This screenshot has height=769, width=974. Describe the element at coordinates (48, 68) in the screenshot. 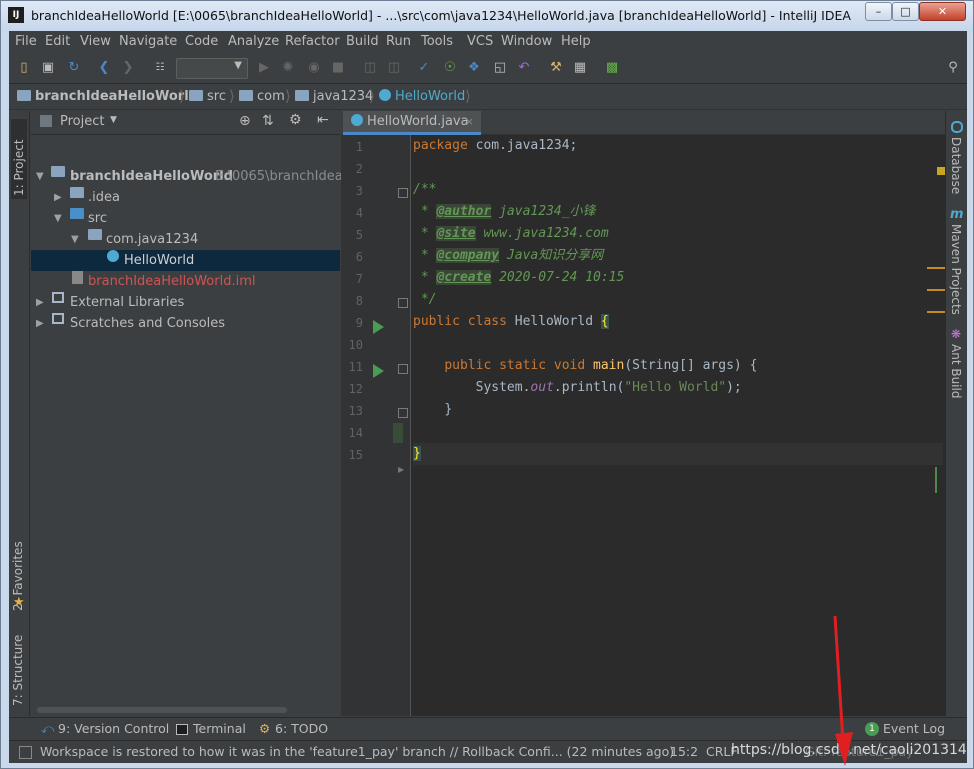

I see `save-icon: ▣` at that location.